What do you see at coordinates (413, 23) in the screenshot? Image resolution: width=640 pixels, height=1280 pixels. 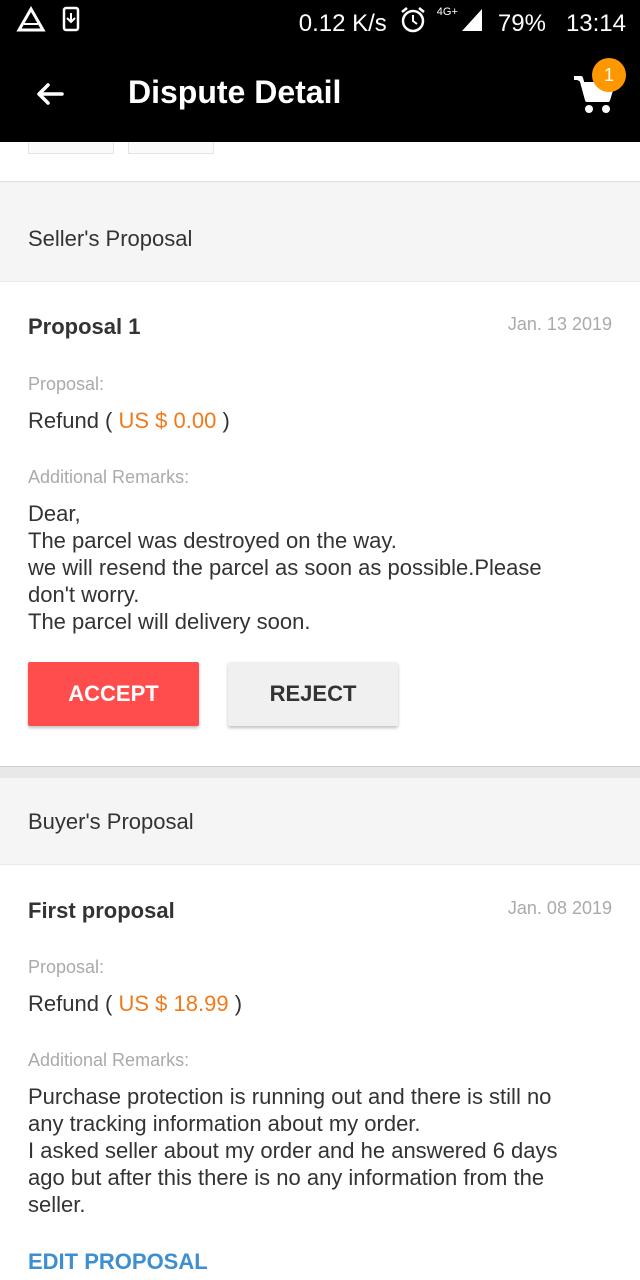 I see `alarm-icon` at bounding box center [413, 23].